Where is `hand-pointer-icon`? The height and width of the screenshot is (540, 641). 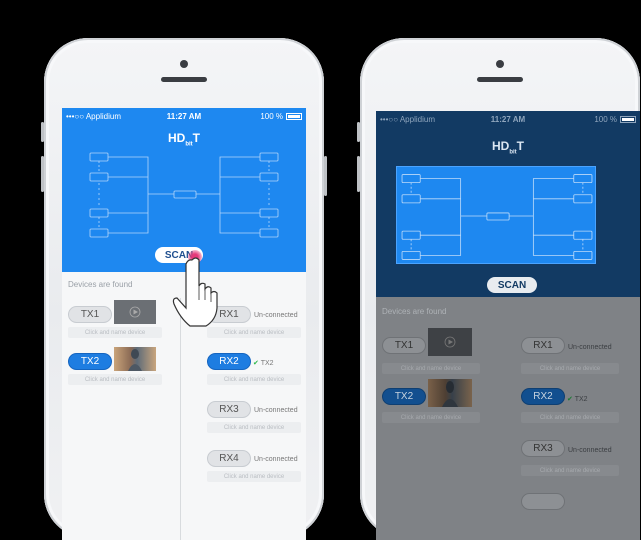 hand-pointer-icon is located at coordinates (195, 292).